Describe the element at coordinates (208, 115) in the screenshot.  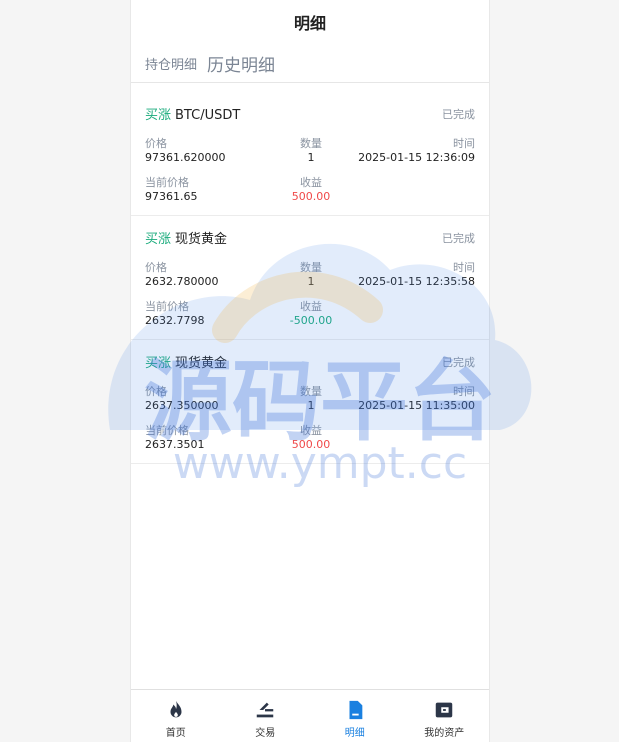
I see `asset-name: BTC/USDT` at that location.